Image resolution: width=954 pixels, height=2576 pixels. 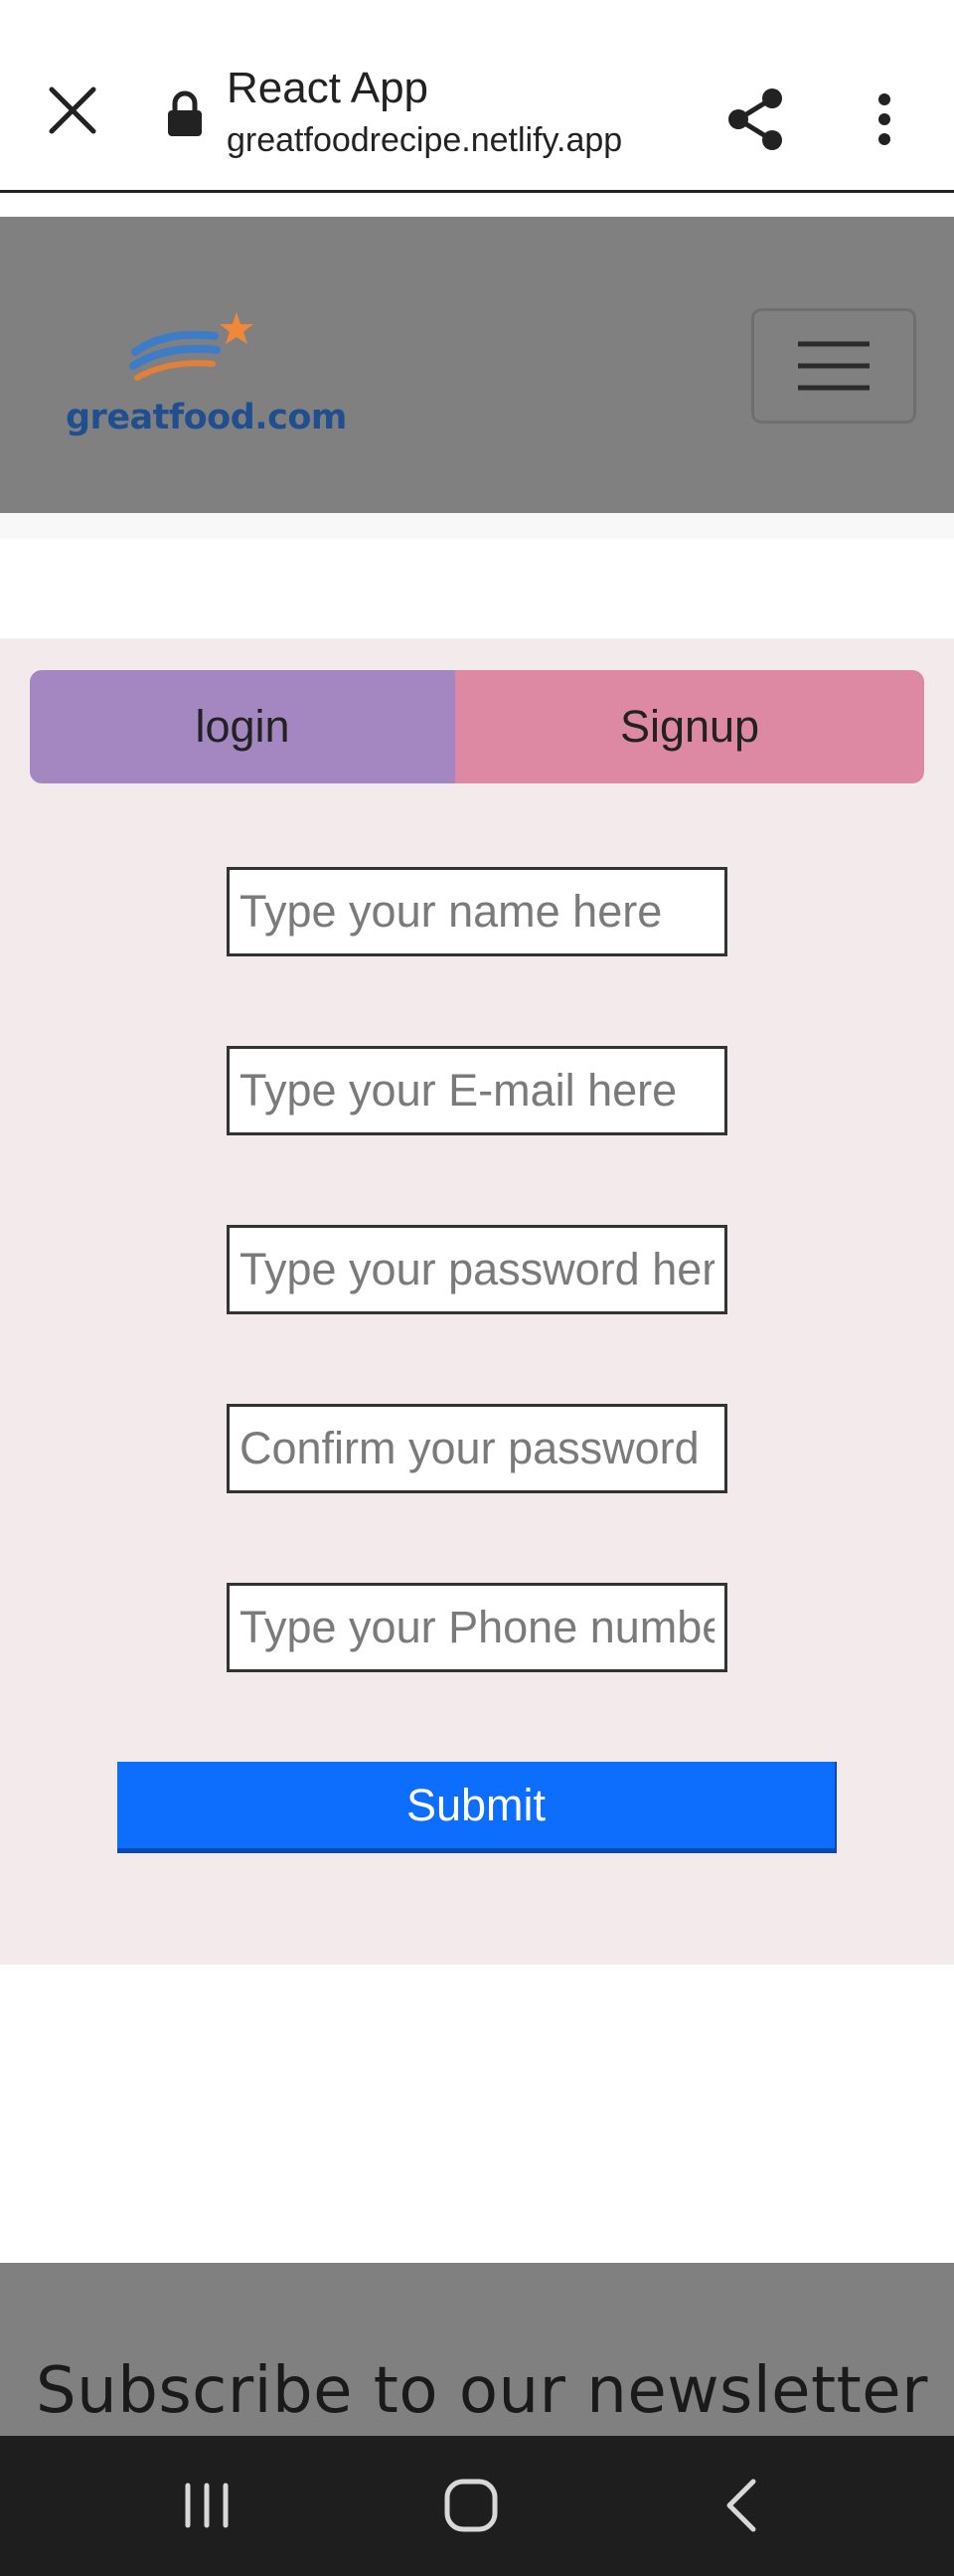 I want to click on home-icon, so click(x=471, y=2505).